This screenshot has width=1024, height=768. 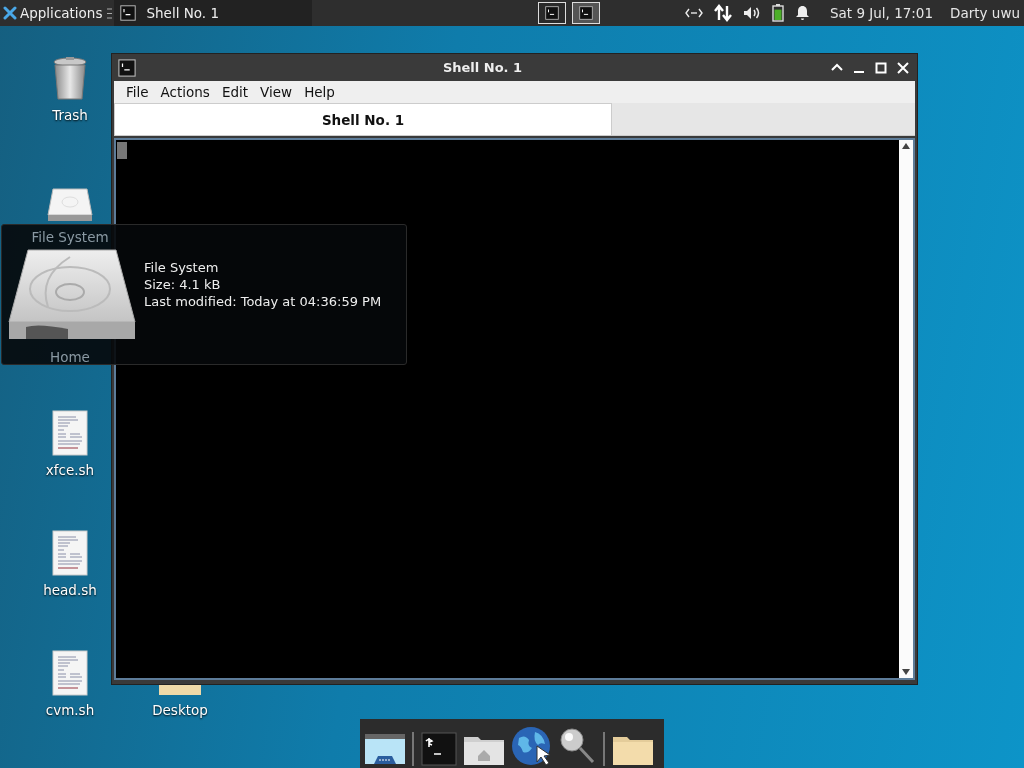 I want to click on tab: Shell No. 1, so click(x=363, y=119).